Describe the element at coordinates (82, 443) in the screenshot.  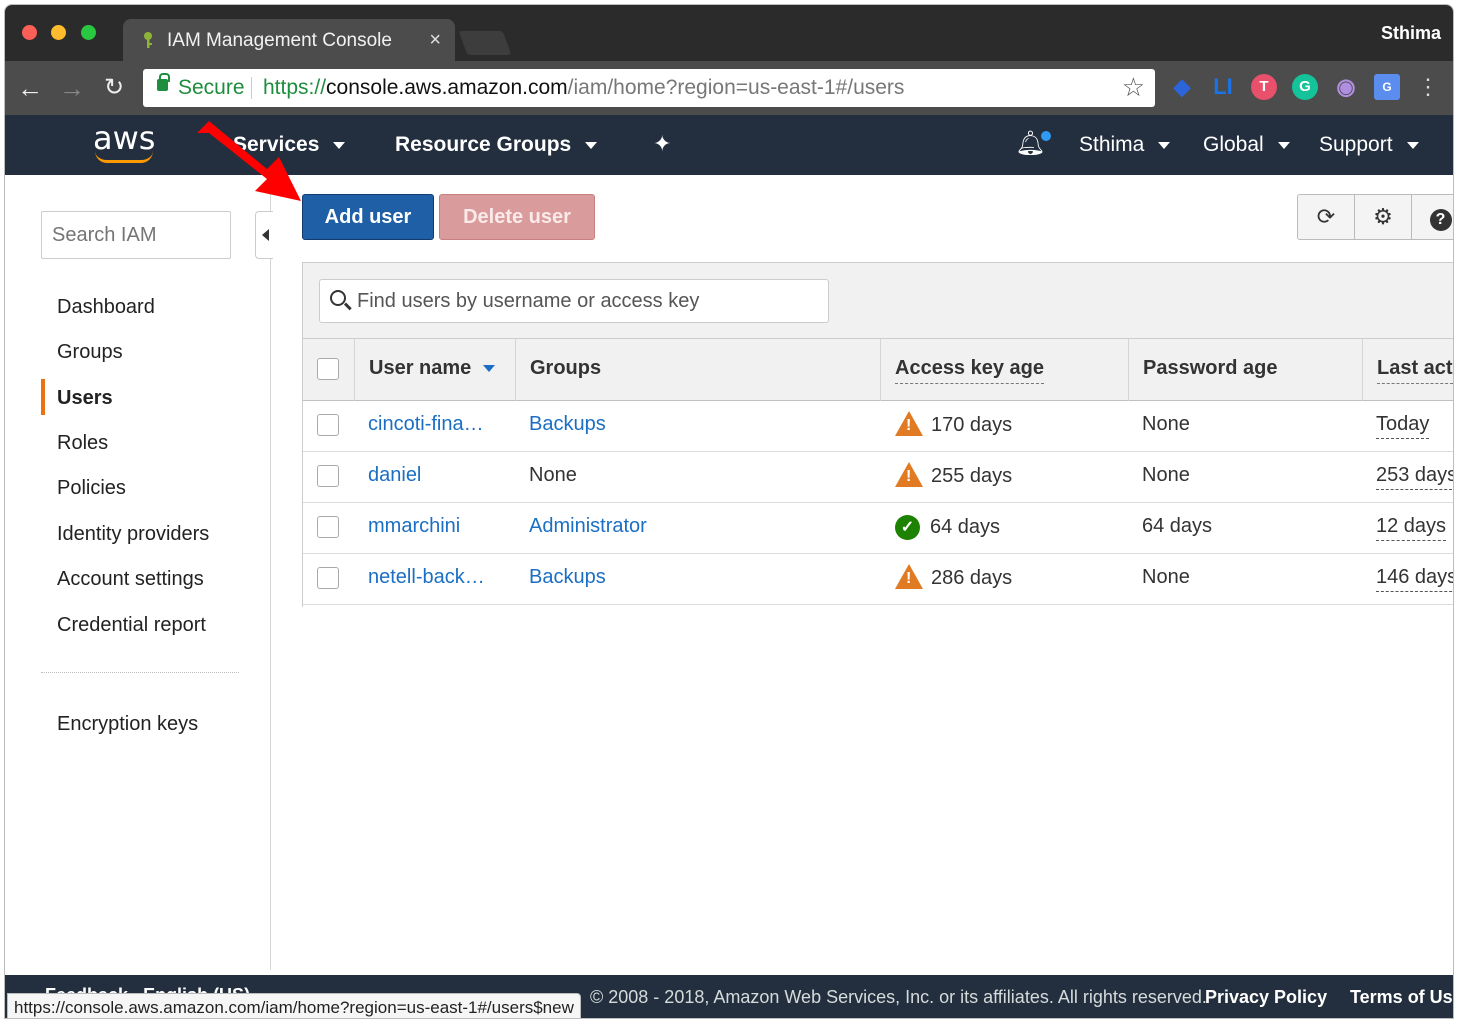
I see `sidebar-item-roles: Roles` at that location.